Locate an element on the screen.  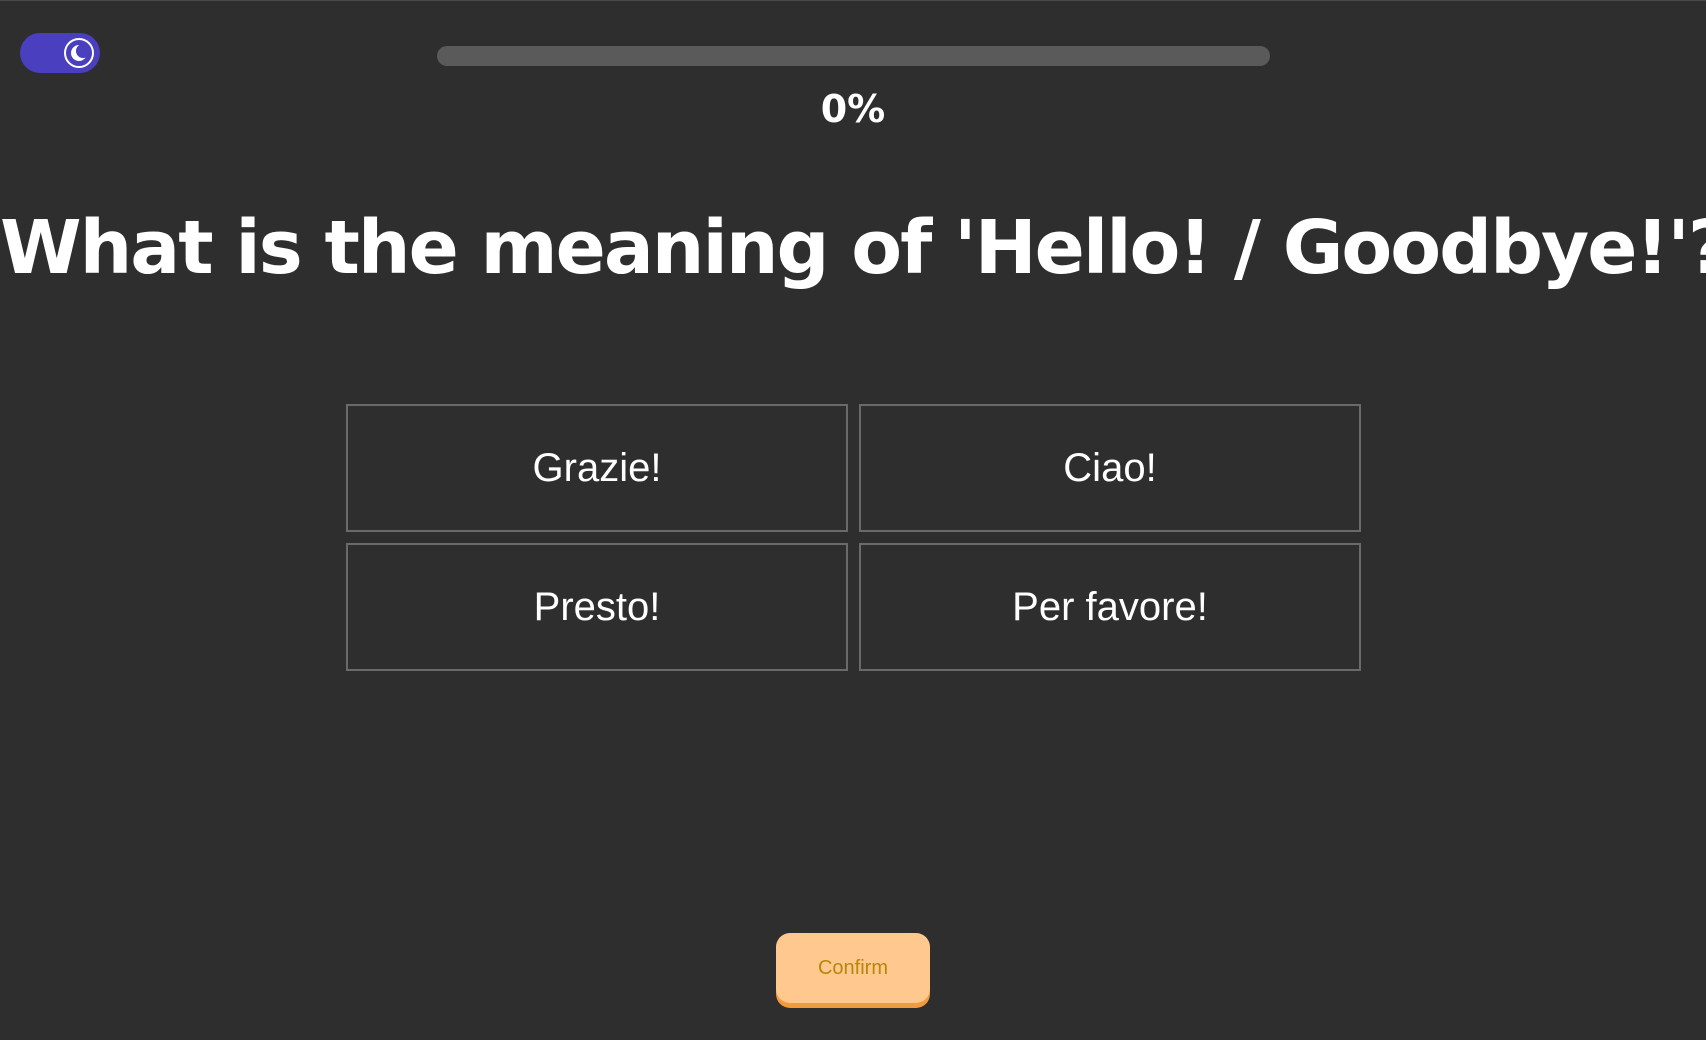
progress-percentage: 0% is located at coordinates (853, 109).